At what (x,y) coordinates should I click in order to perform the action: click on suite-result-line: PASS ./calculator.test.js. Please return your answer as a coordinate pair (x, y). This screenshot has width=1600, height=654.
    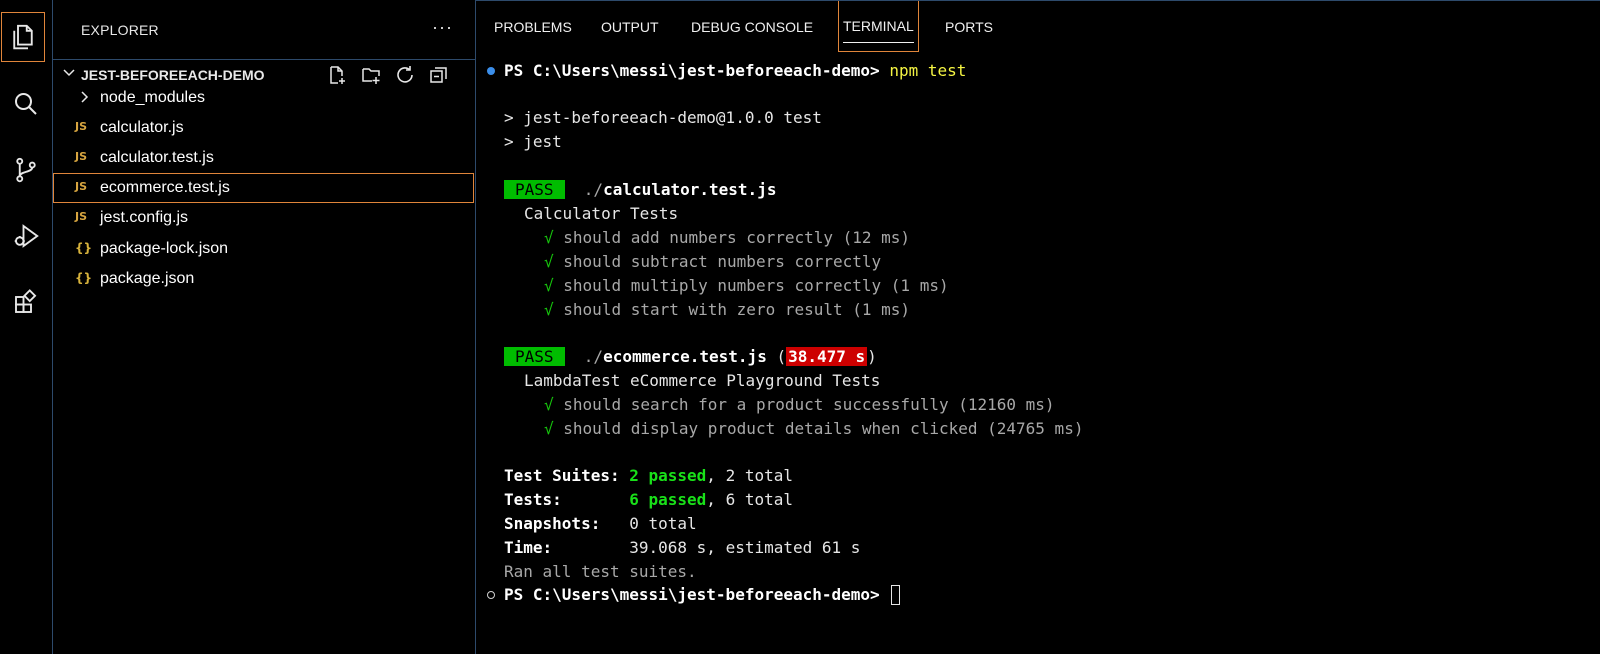
    Looking at the image, I should click on (640, 190).